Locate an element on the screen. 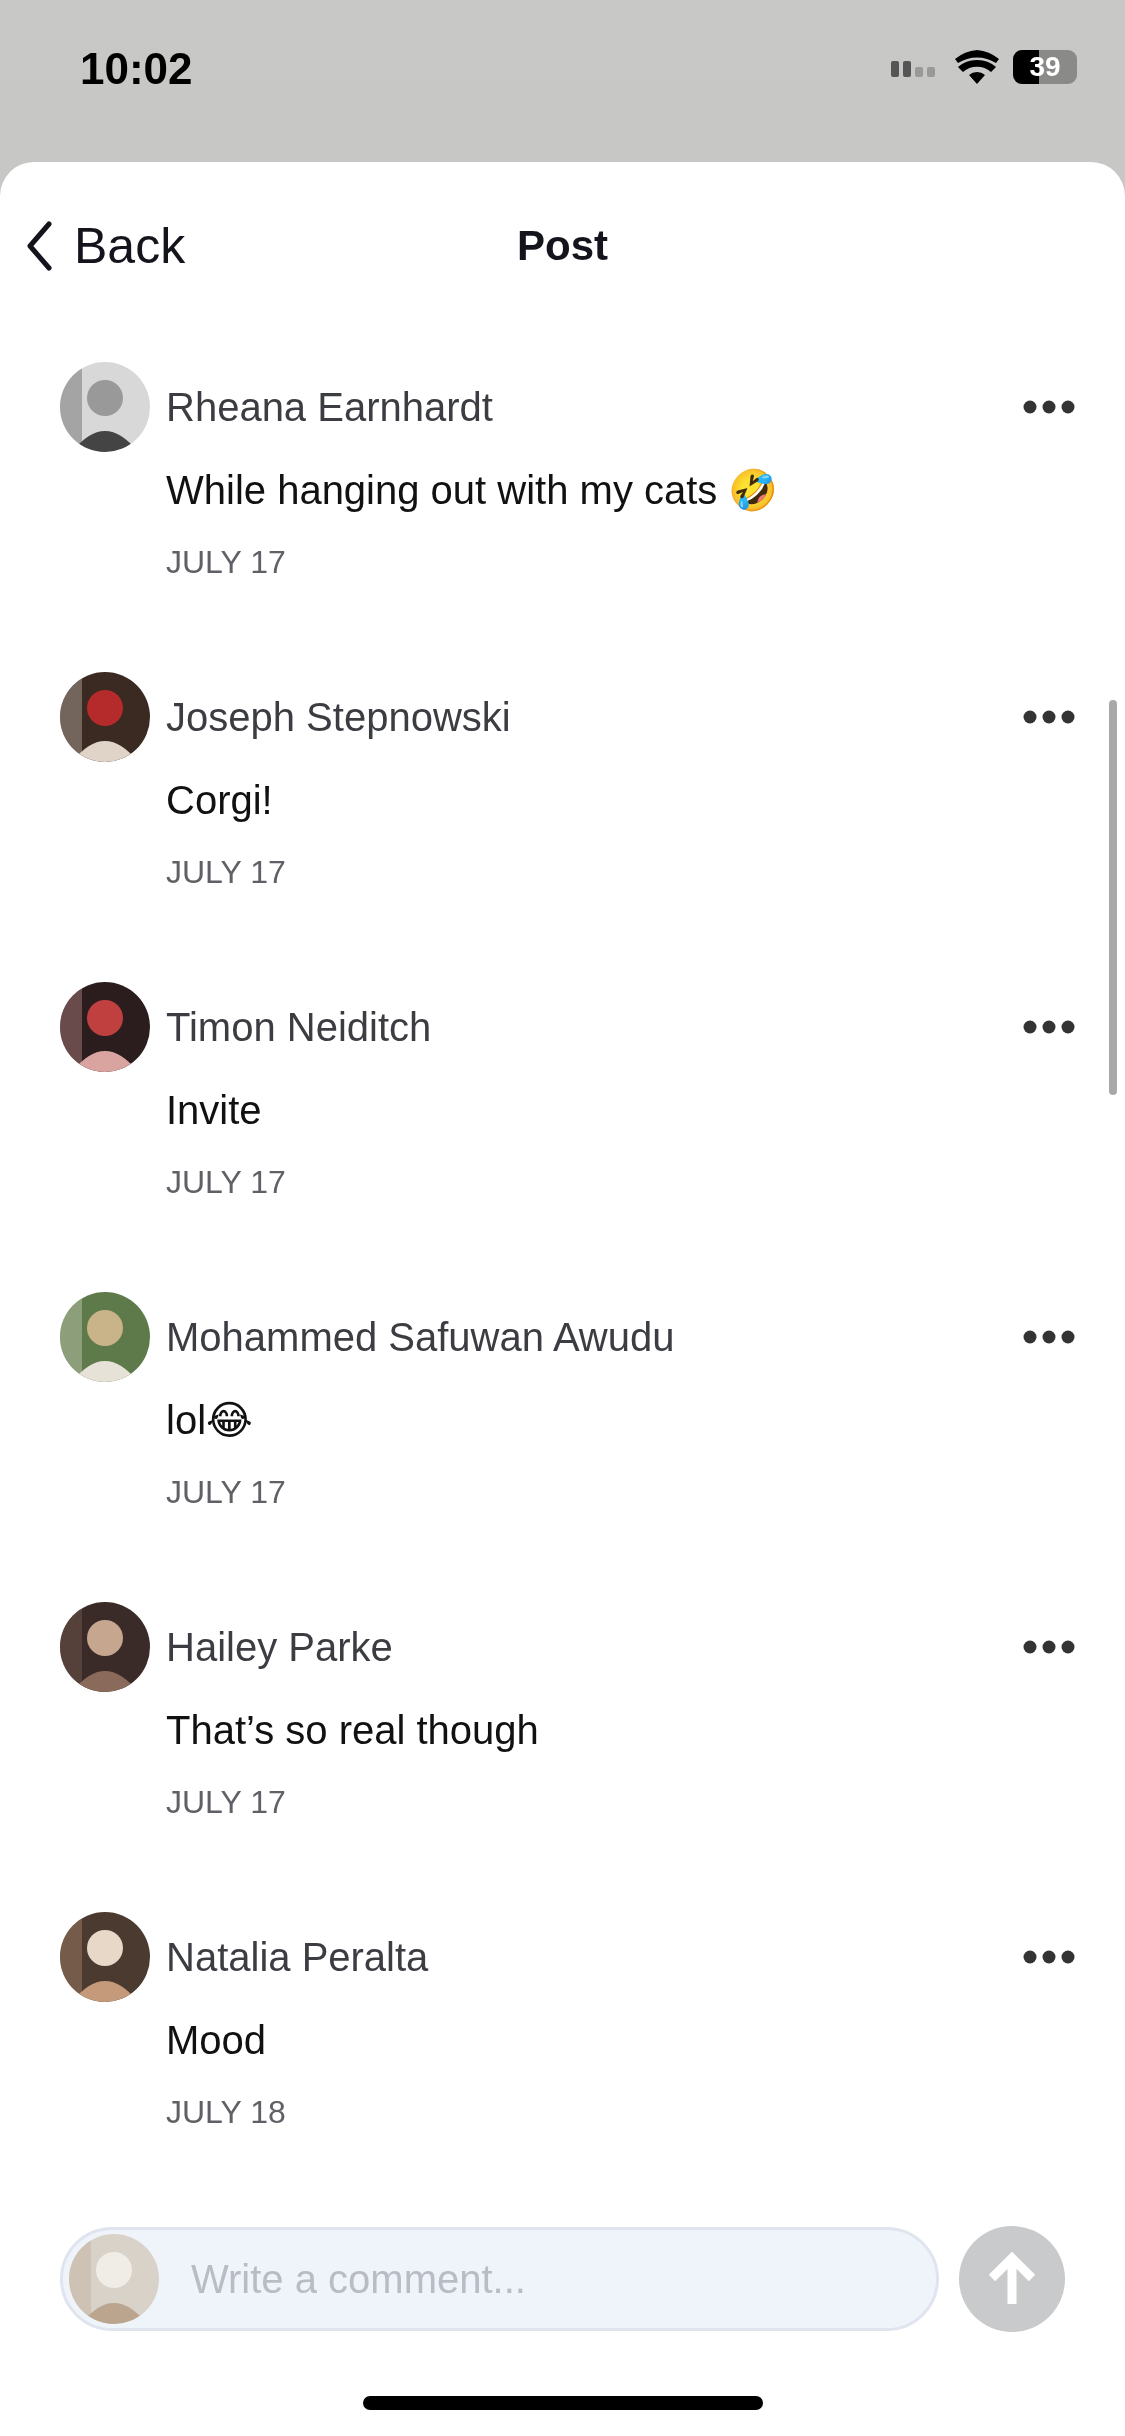 The image size is (1125, 2436). comment-author: Hailey Parke is located at coordinates (279, 1647).